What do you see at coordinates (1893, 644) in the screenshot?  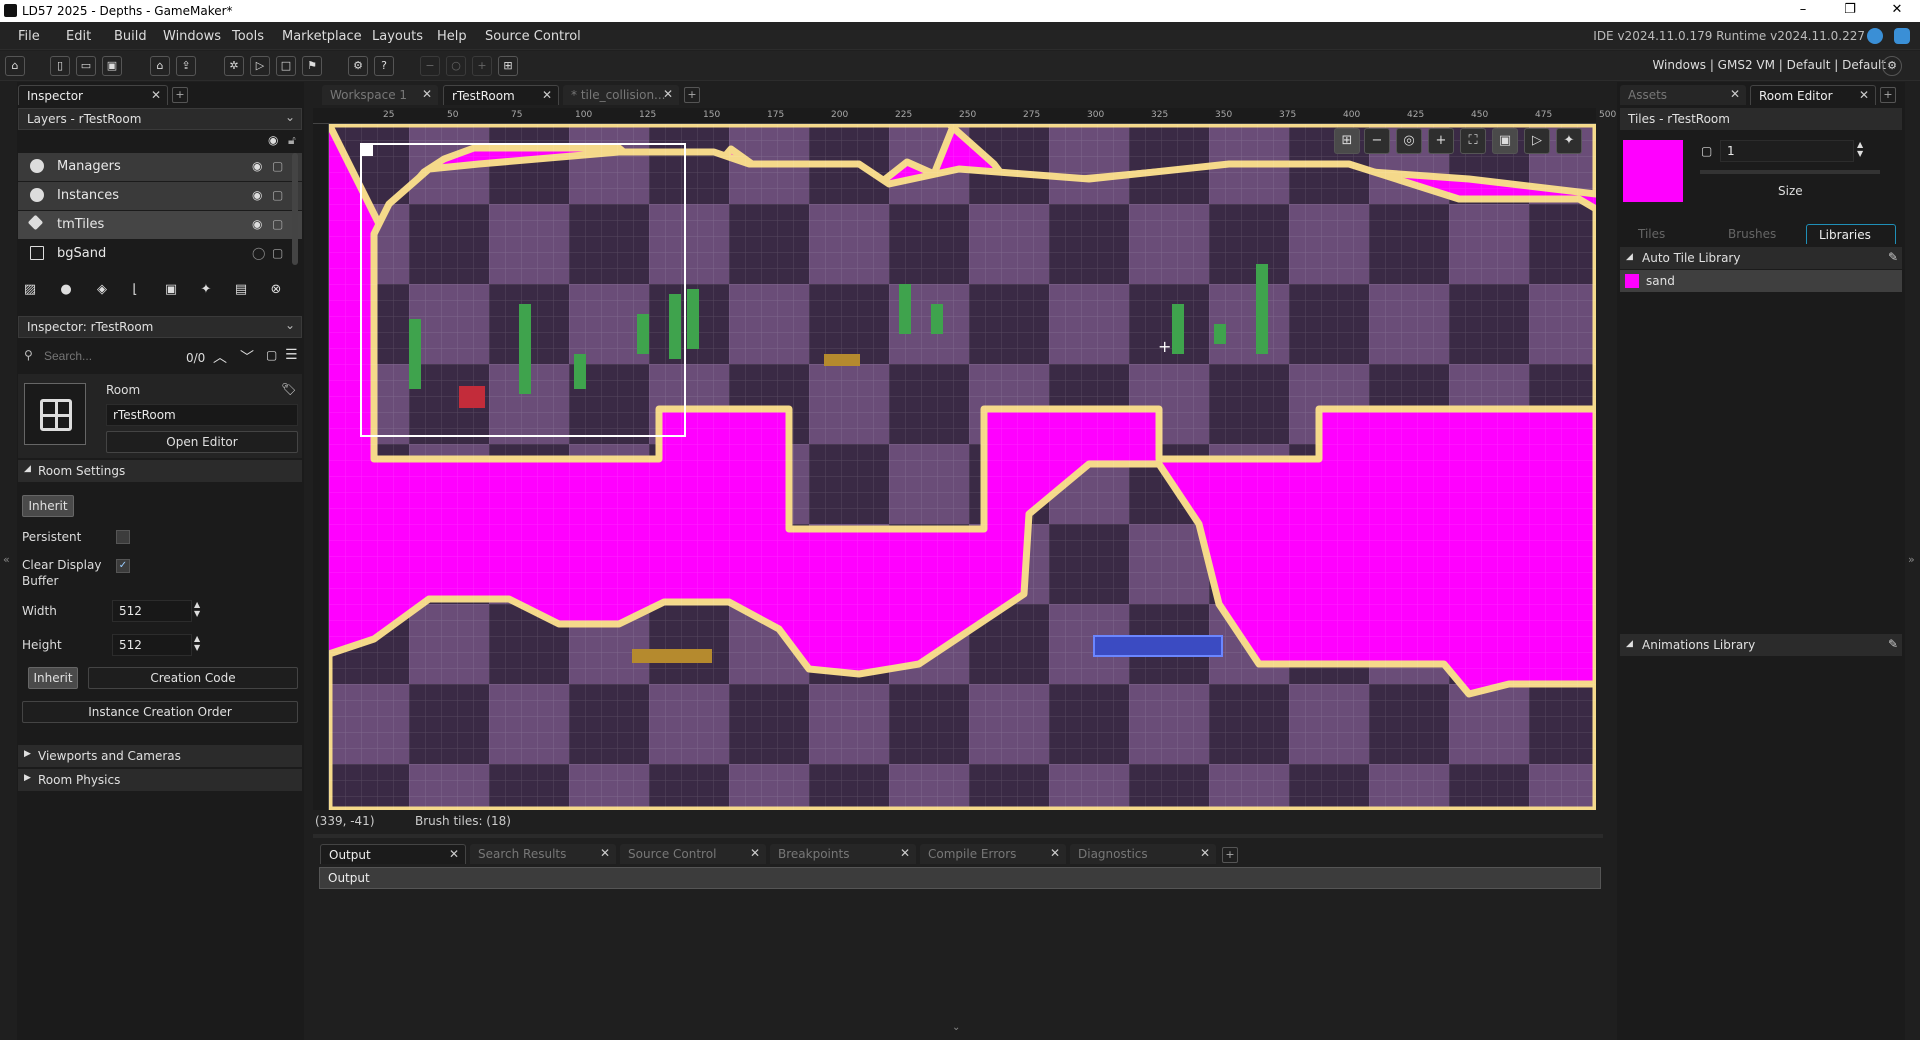 I see `edit-pencil-icon: ✎` at bounding box center [1893, 644].